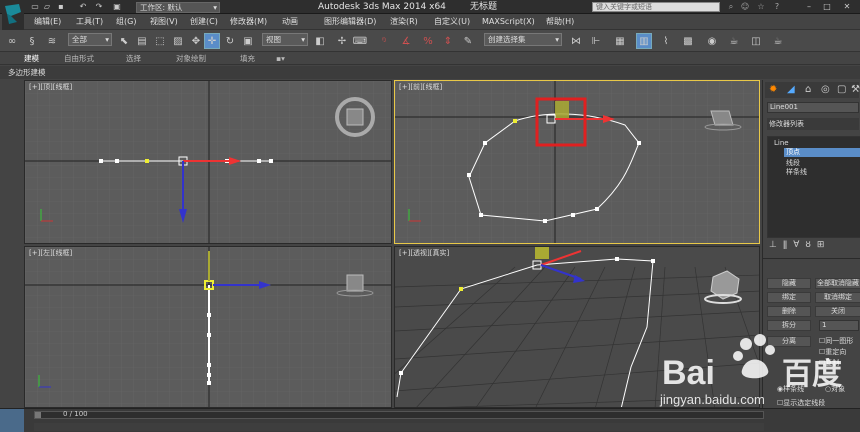 The image size is (860, 432). I want to click on stack-item-line: Line, so click(781, 143).